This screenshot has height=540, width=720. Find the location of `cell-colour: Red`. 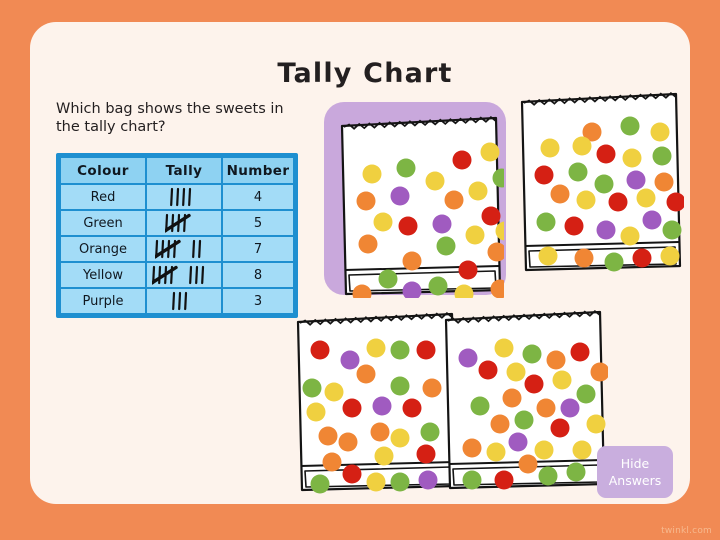

cell-colour: Red is located at coordinates (103, 197).